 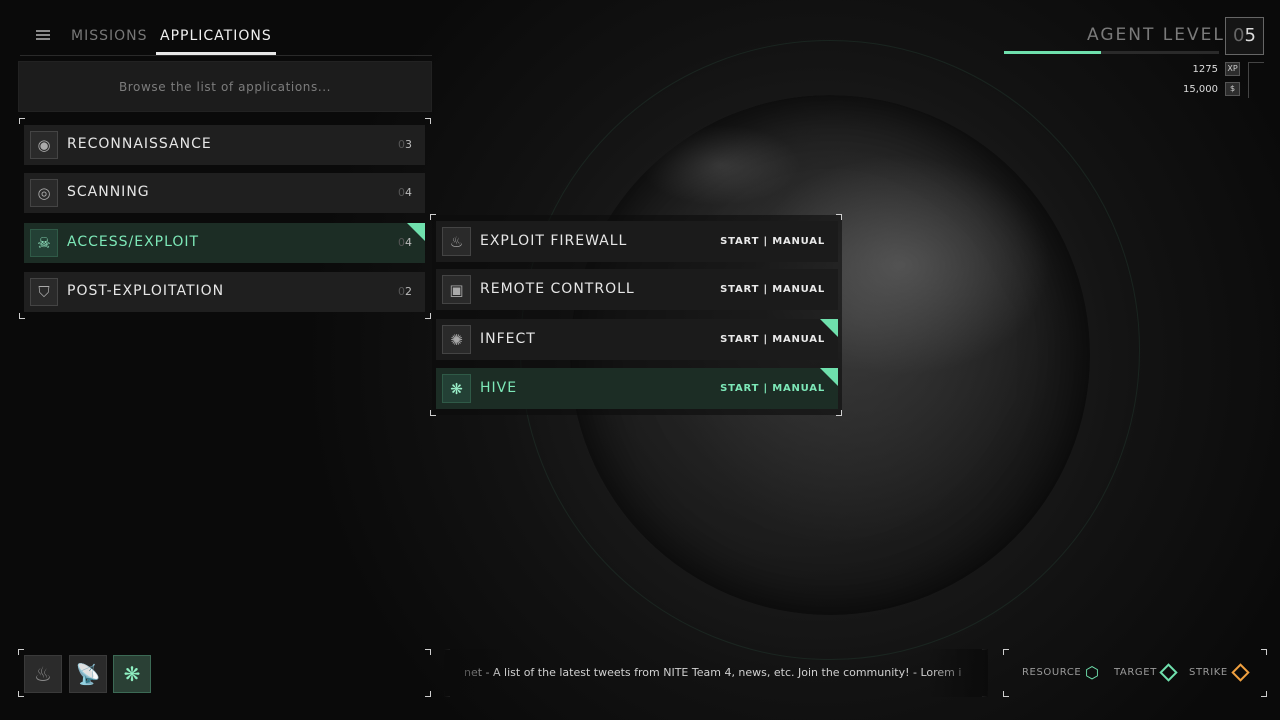 What do you see at coordinates (224, 145) in the screenshot?
I see `category-reconnaissance: ◉ RECONNAISSANCE 03` at bounding box center [224, 145].